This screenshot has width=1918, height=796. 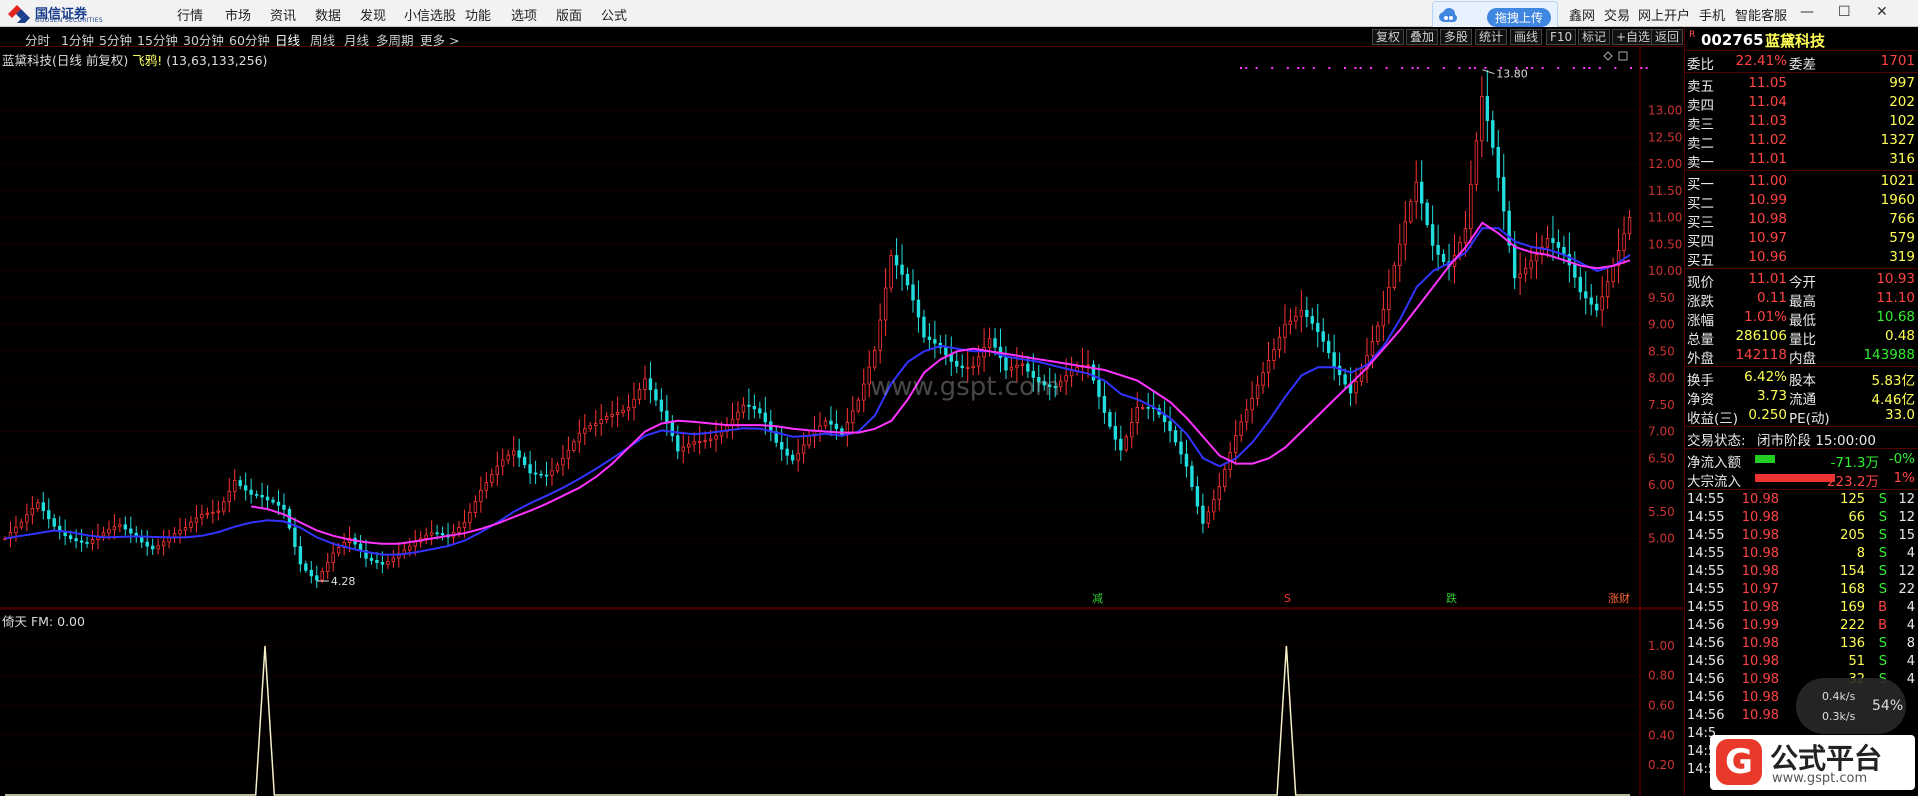 I want to click on menu-kefu: 智能客服, so click(x=1761, y=14).